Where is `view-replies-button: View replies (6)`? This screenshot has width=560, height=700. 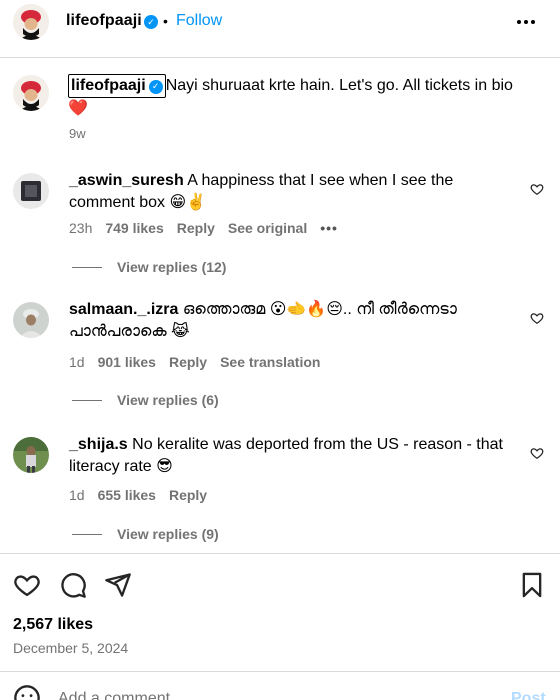 view-replies-button: View replies (6) is located at coordinates (145, 400).